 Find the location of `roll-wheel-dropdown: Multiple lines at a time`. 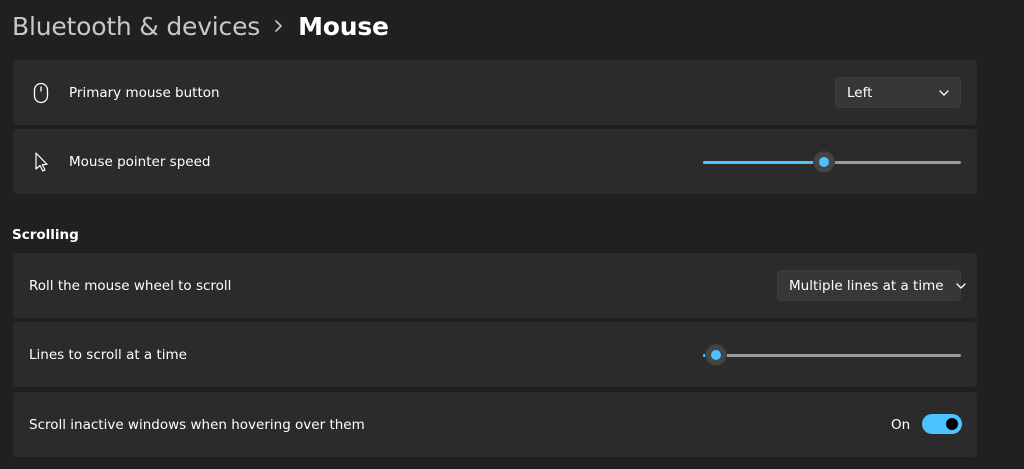

roll-wheel-dropdown: Multiple lines at a time is located at coordinates (871, 285).